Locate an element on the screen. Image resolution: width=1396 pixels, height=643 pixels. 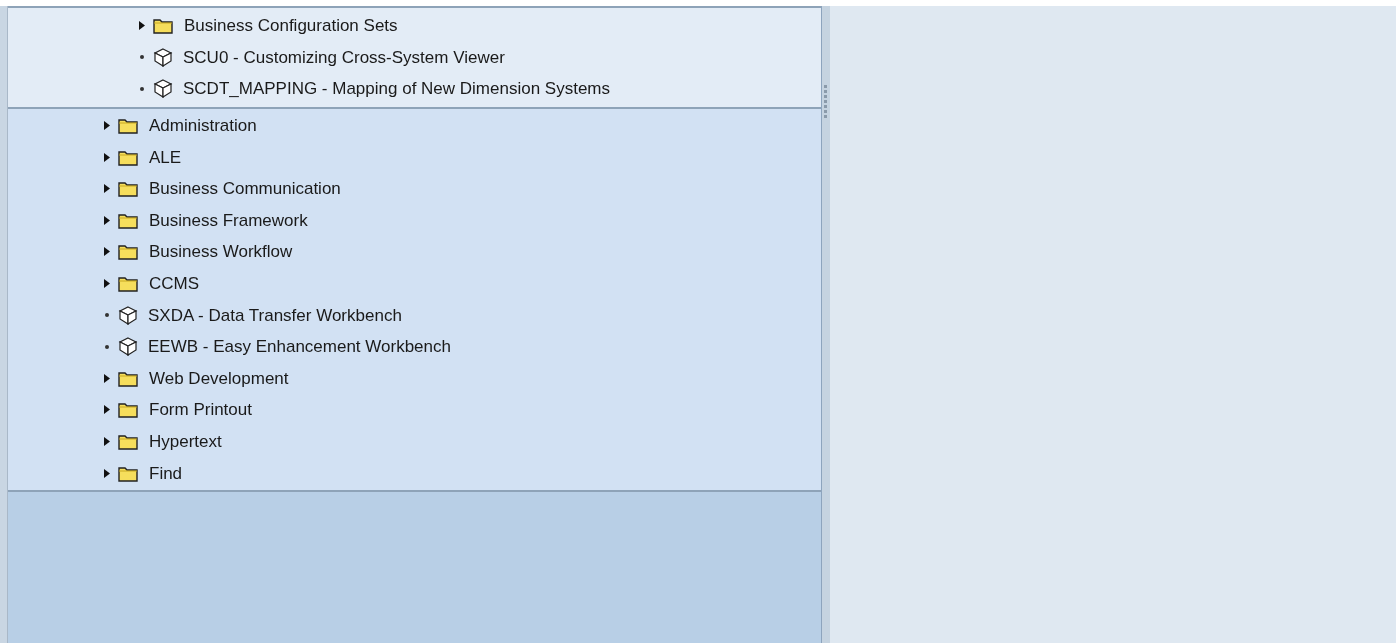
splitter-handle-icon is located at coordinates (826, 103).